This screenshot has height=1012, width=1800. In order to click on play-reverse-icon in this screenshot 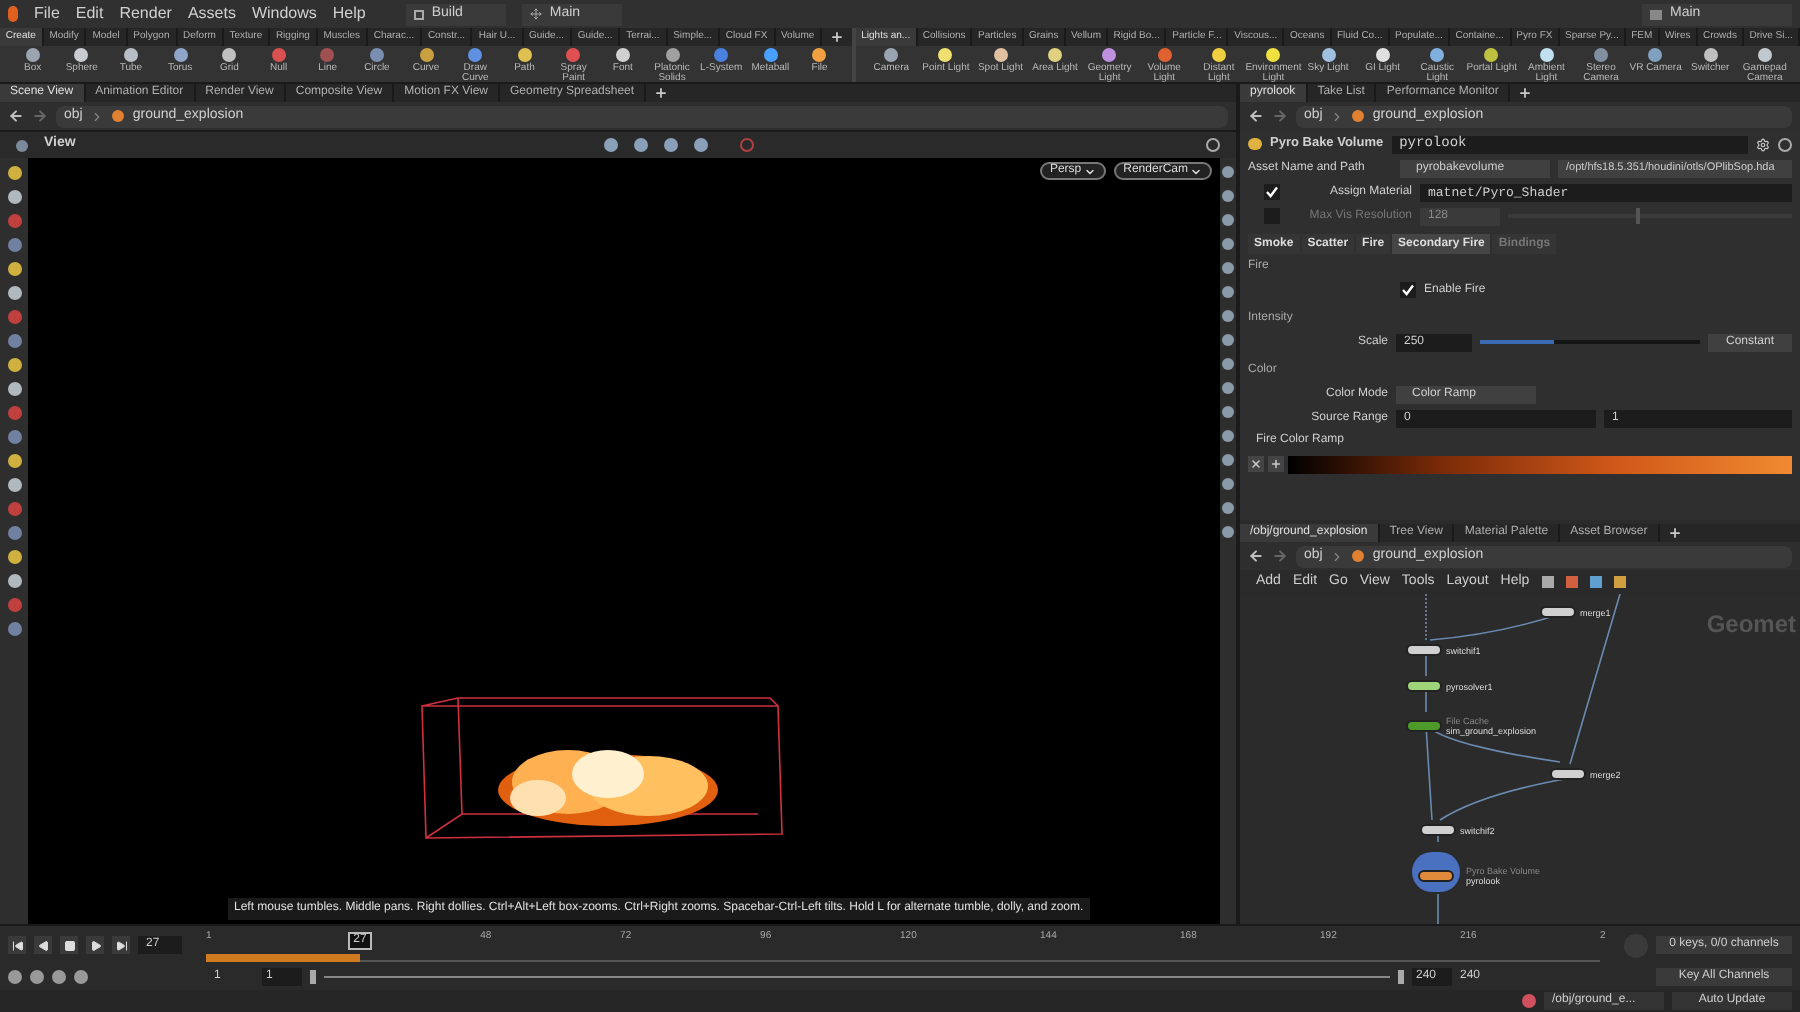, I will do `click(43, 945)`.